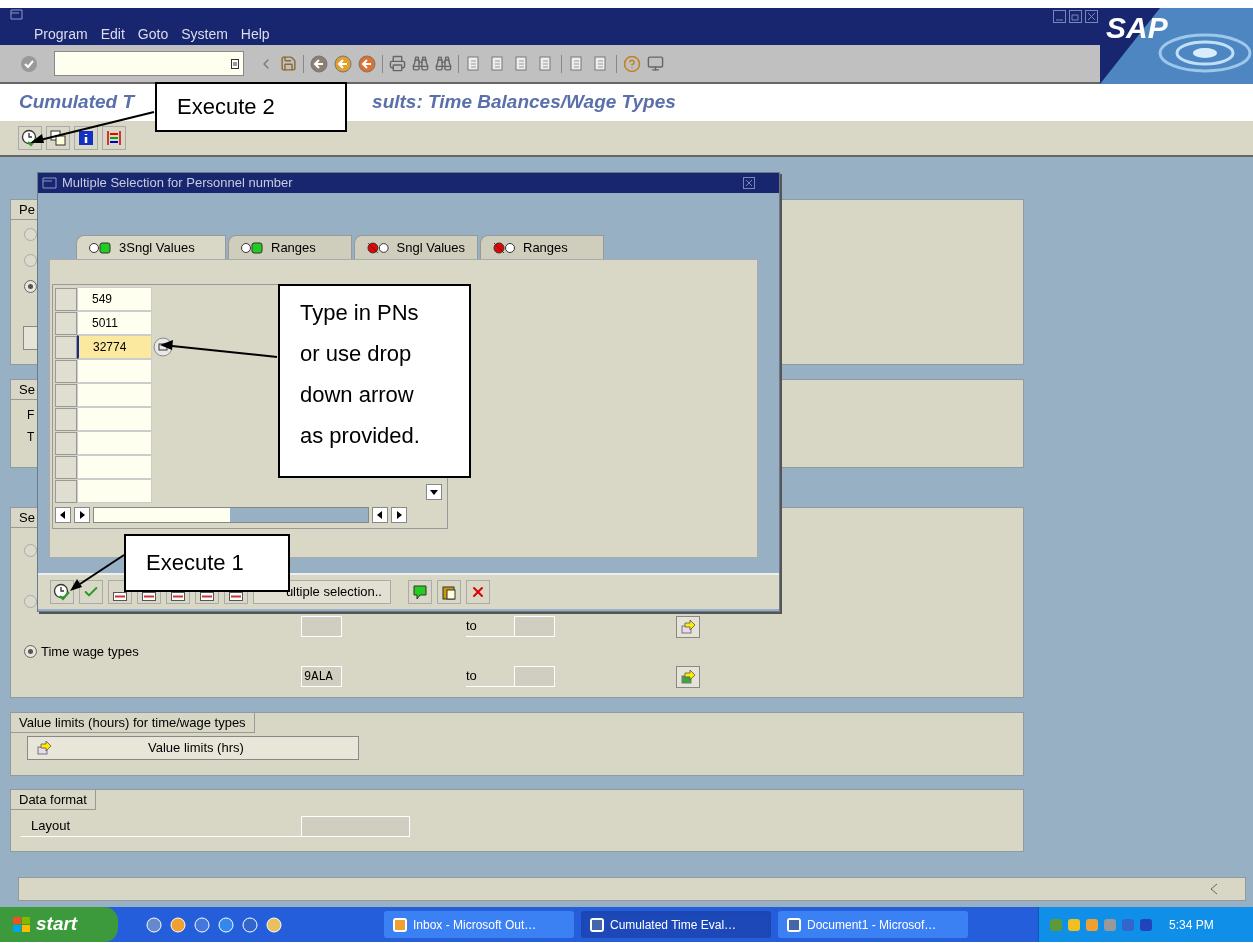  Describe the element at coordinates (235, 63) in the screenshot. I see `history-icon` at that location.